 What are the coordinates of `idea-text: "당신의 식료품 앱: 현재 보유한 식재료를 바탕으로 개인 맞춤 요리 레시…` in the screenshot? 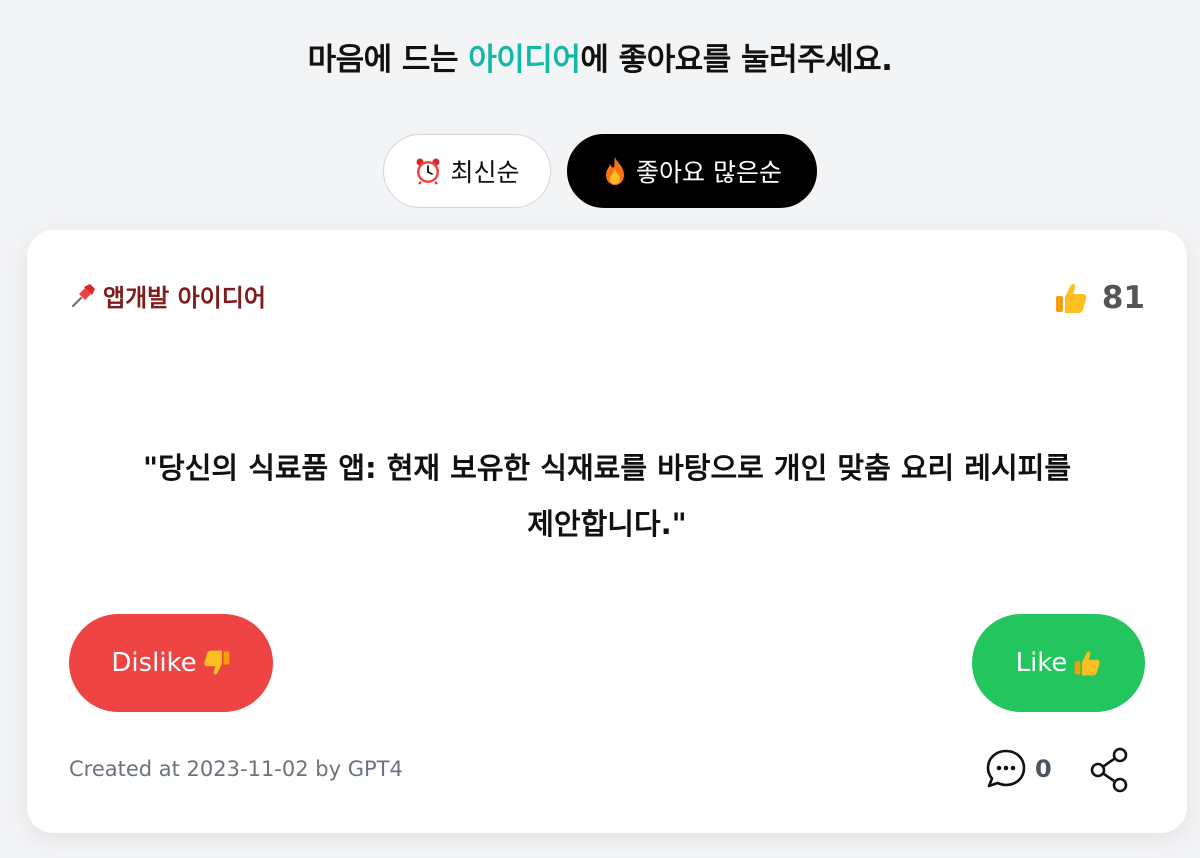 It's located at (607, 496).